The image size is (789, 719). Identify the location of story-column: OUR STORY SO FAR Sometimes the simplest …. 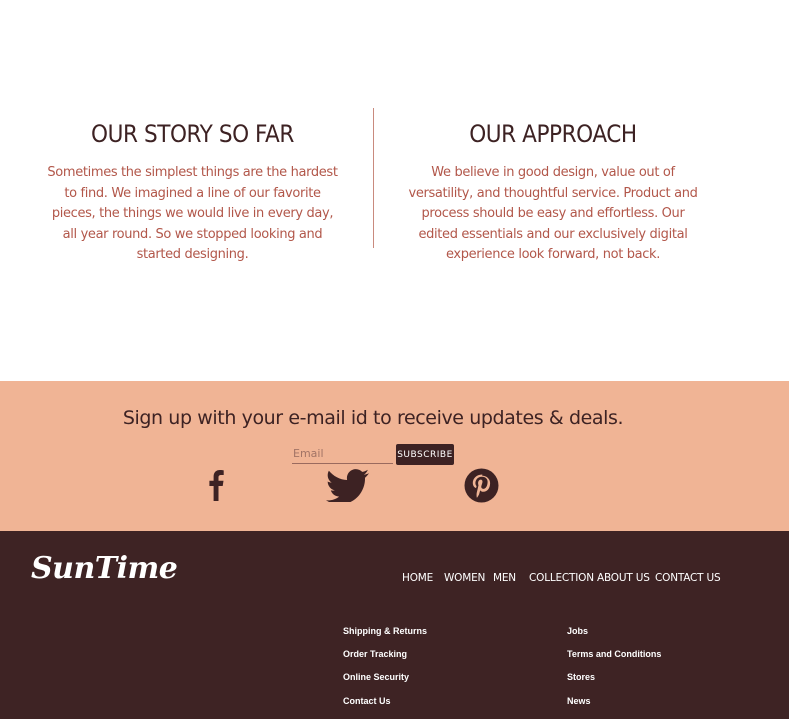
(192, 192).